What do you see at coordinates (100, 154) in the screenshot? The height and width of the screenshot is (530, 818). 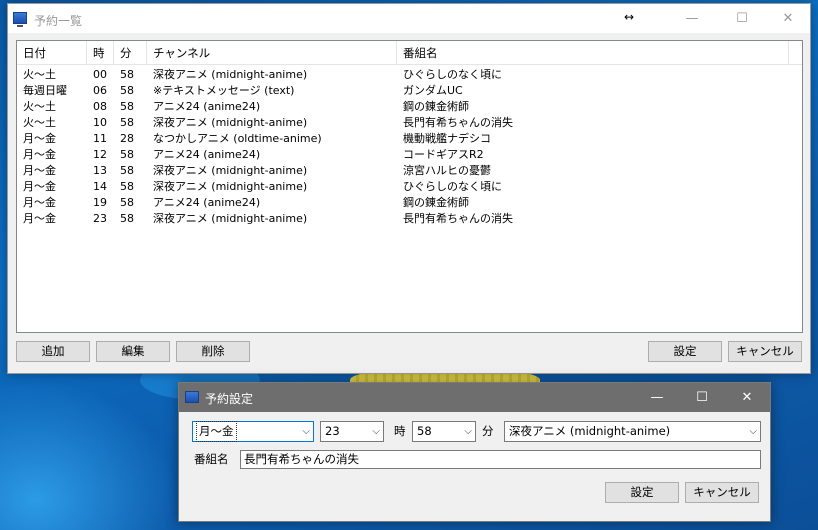 I see `cell-hour: 12` at bounding box center [100, 154].